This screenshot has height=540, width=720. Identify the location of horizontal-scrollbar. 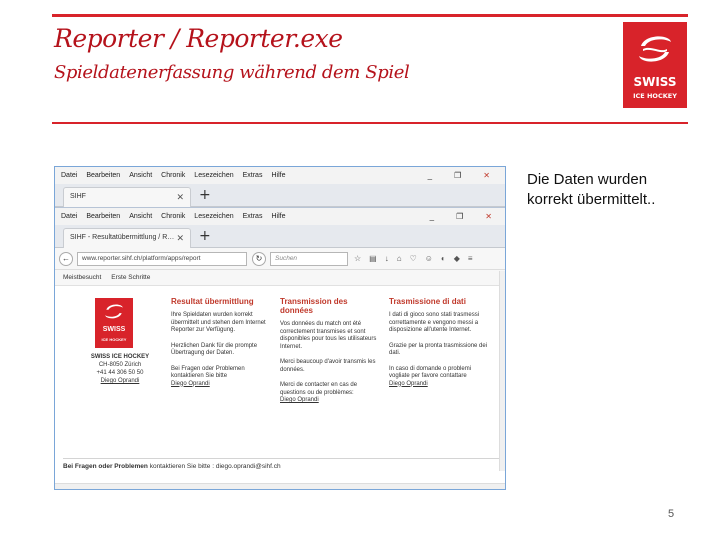
(280, 486).